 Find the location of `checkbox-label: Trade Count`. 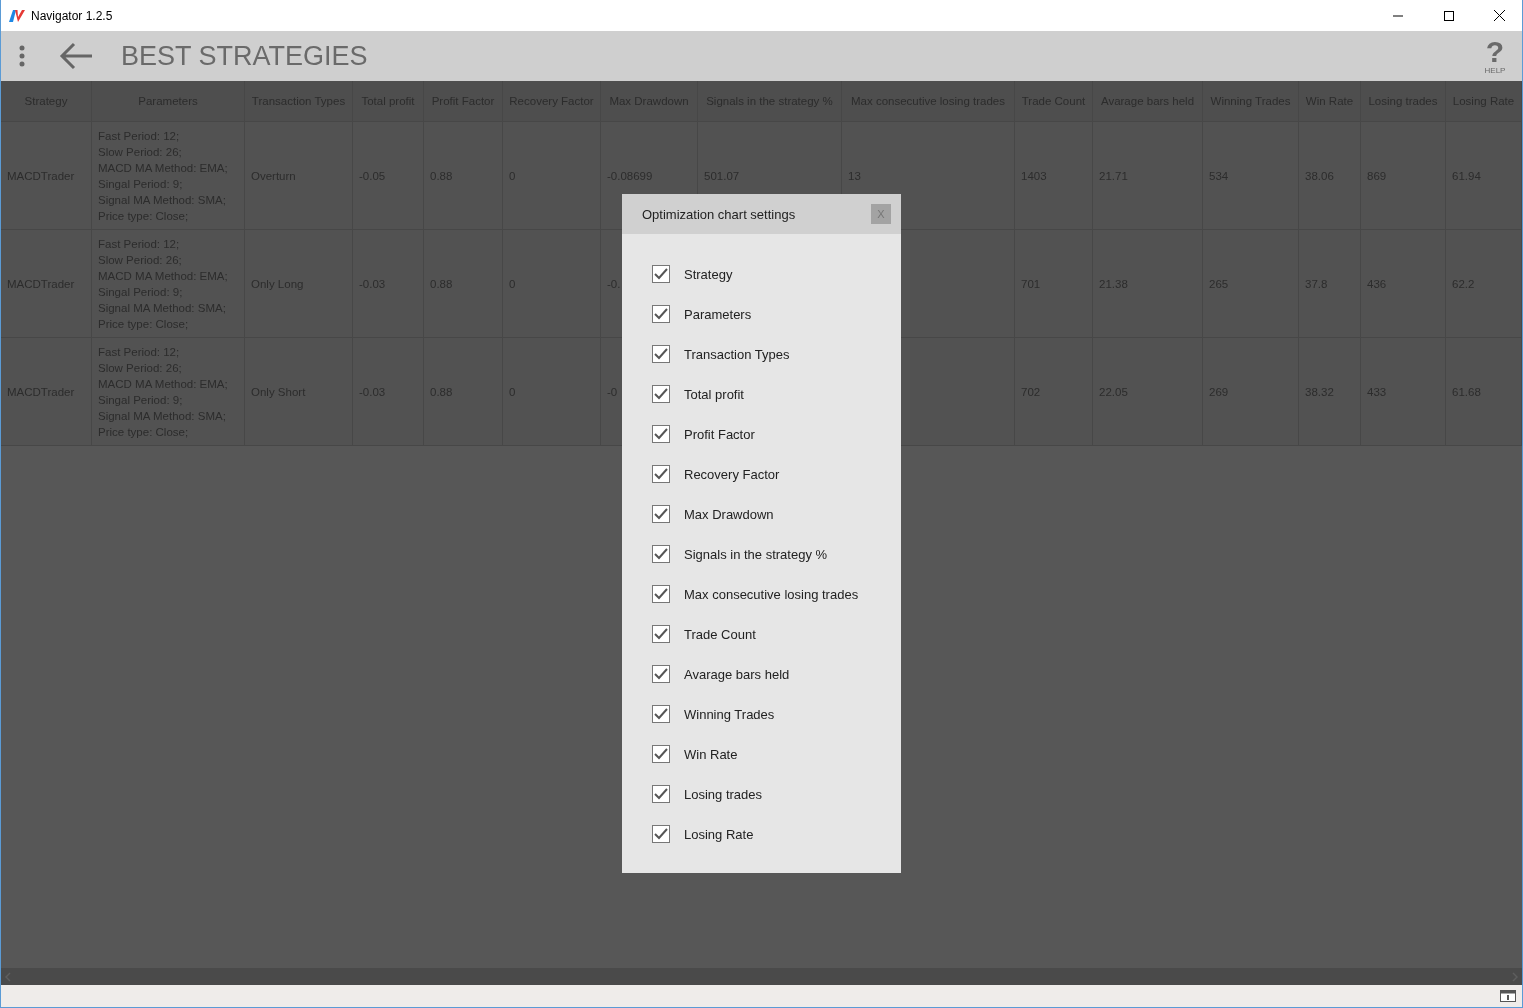

checkbox-label: Trade Count is located at coordinates (720, 634).